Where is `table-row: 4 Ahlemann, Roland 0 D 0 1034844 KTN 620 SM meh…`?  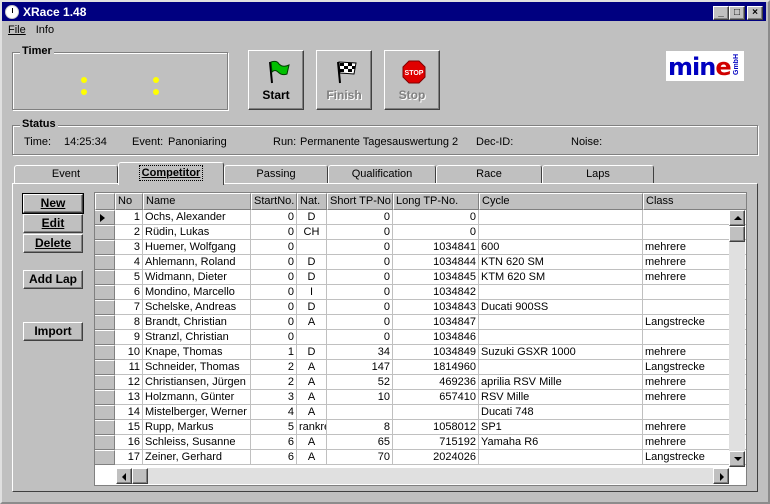
table-row: 4 Ahlemann, Roland 0 D 0 1034844 KTN 620 SM meh… is located at coordinates (420, 262).